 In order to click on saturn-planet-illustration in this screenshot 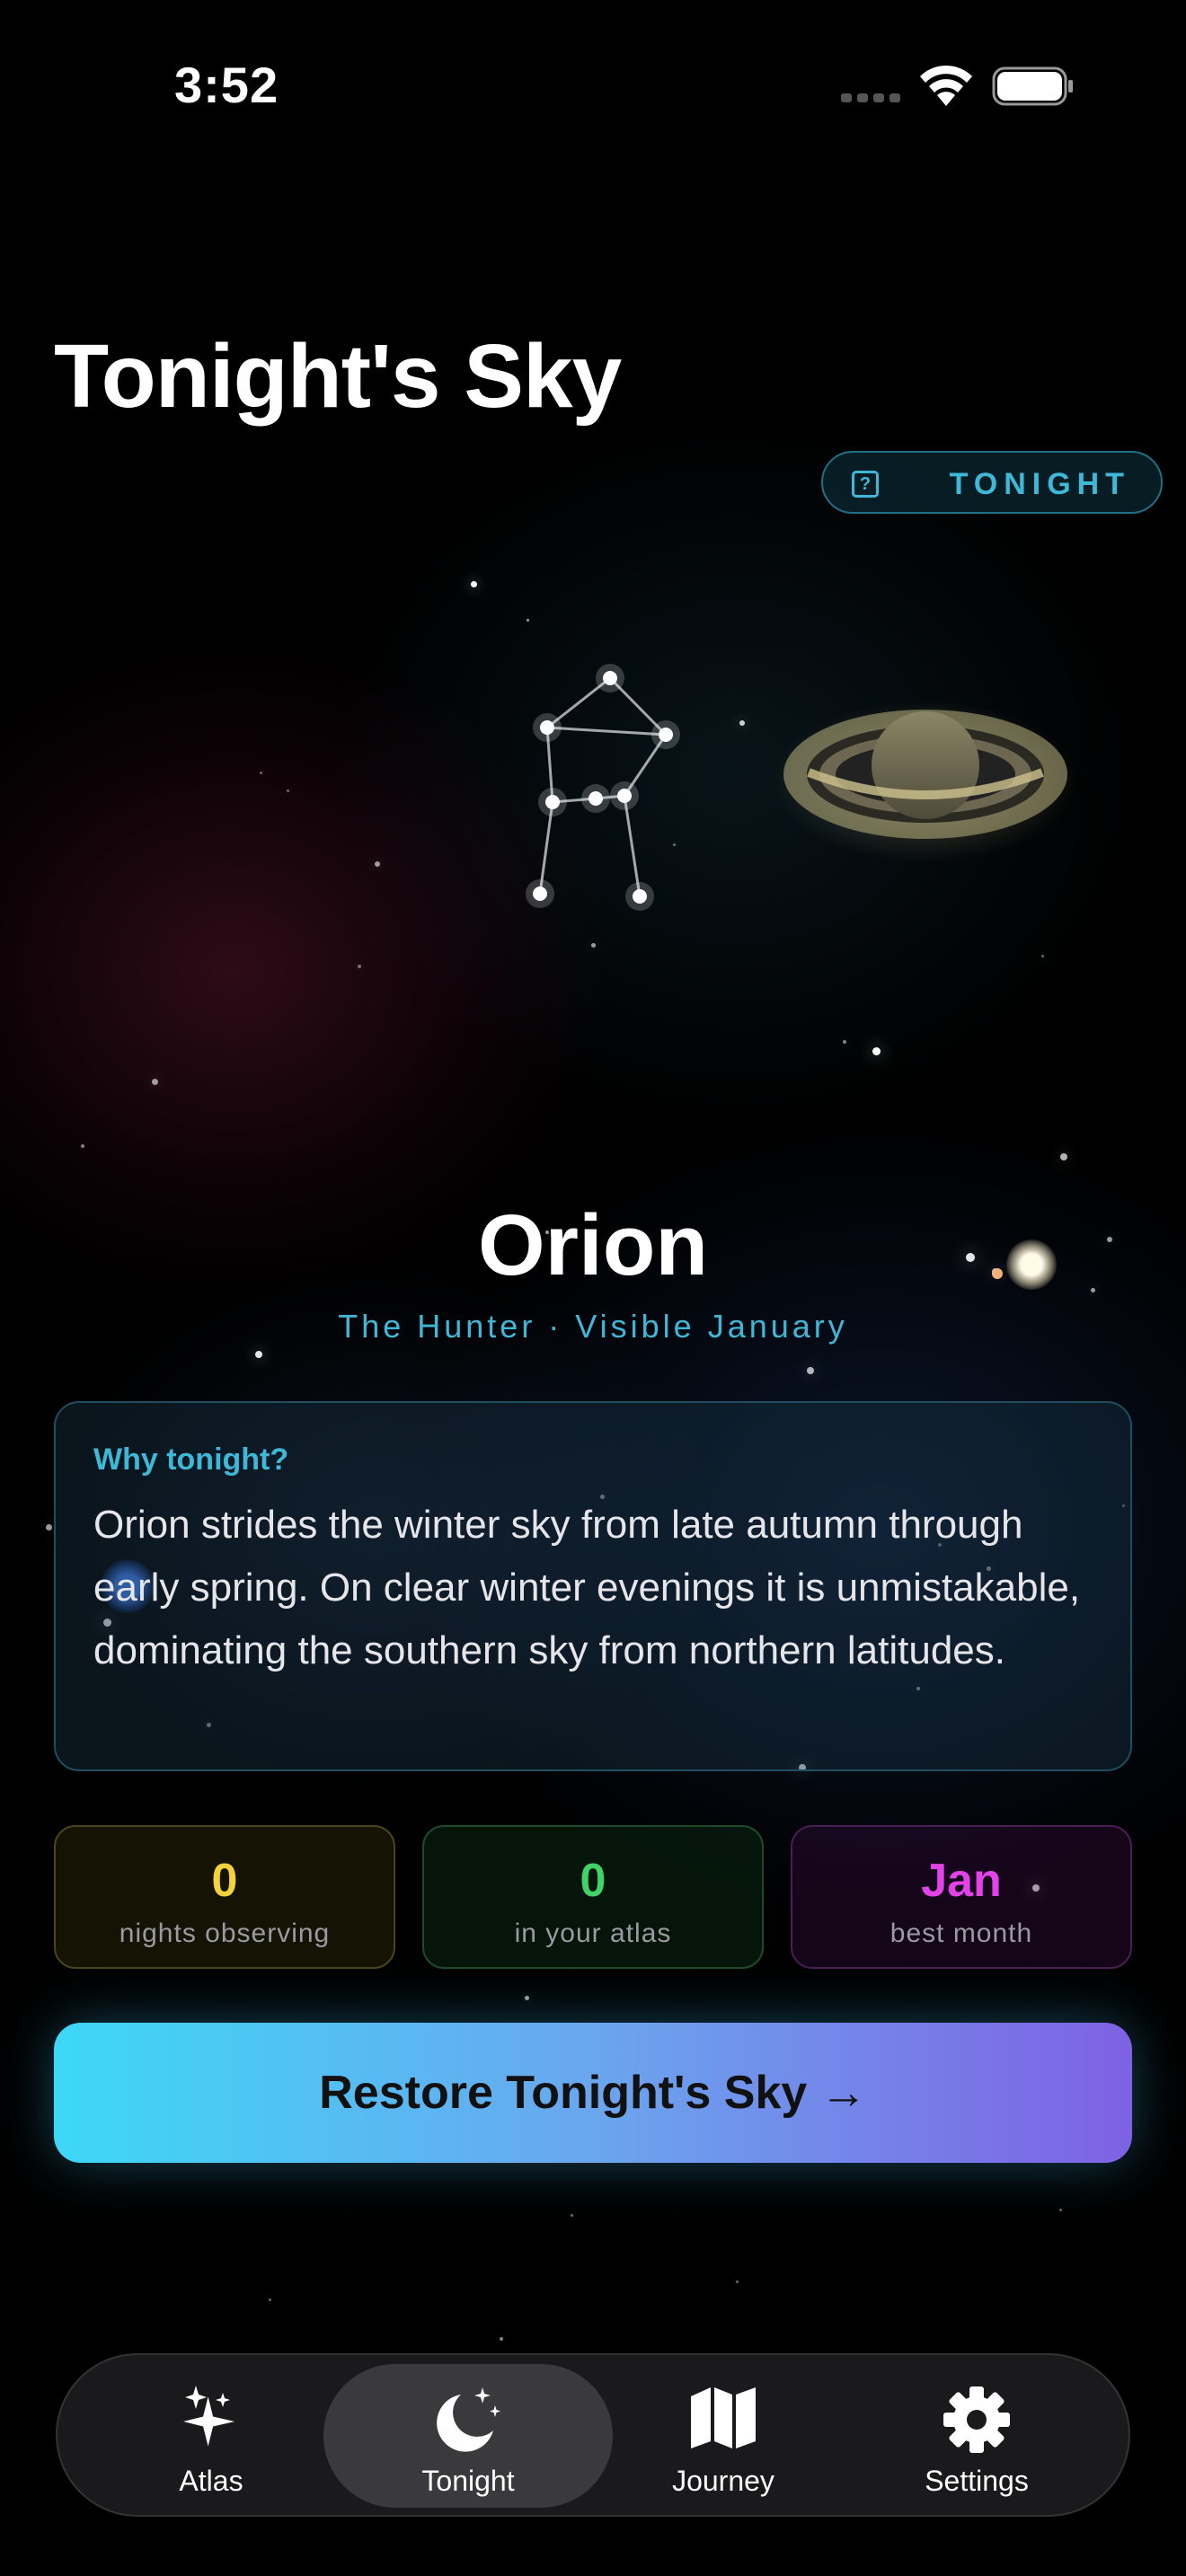, I will do `click(925, 781)`.